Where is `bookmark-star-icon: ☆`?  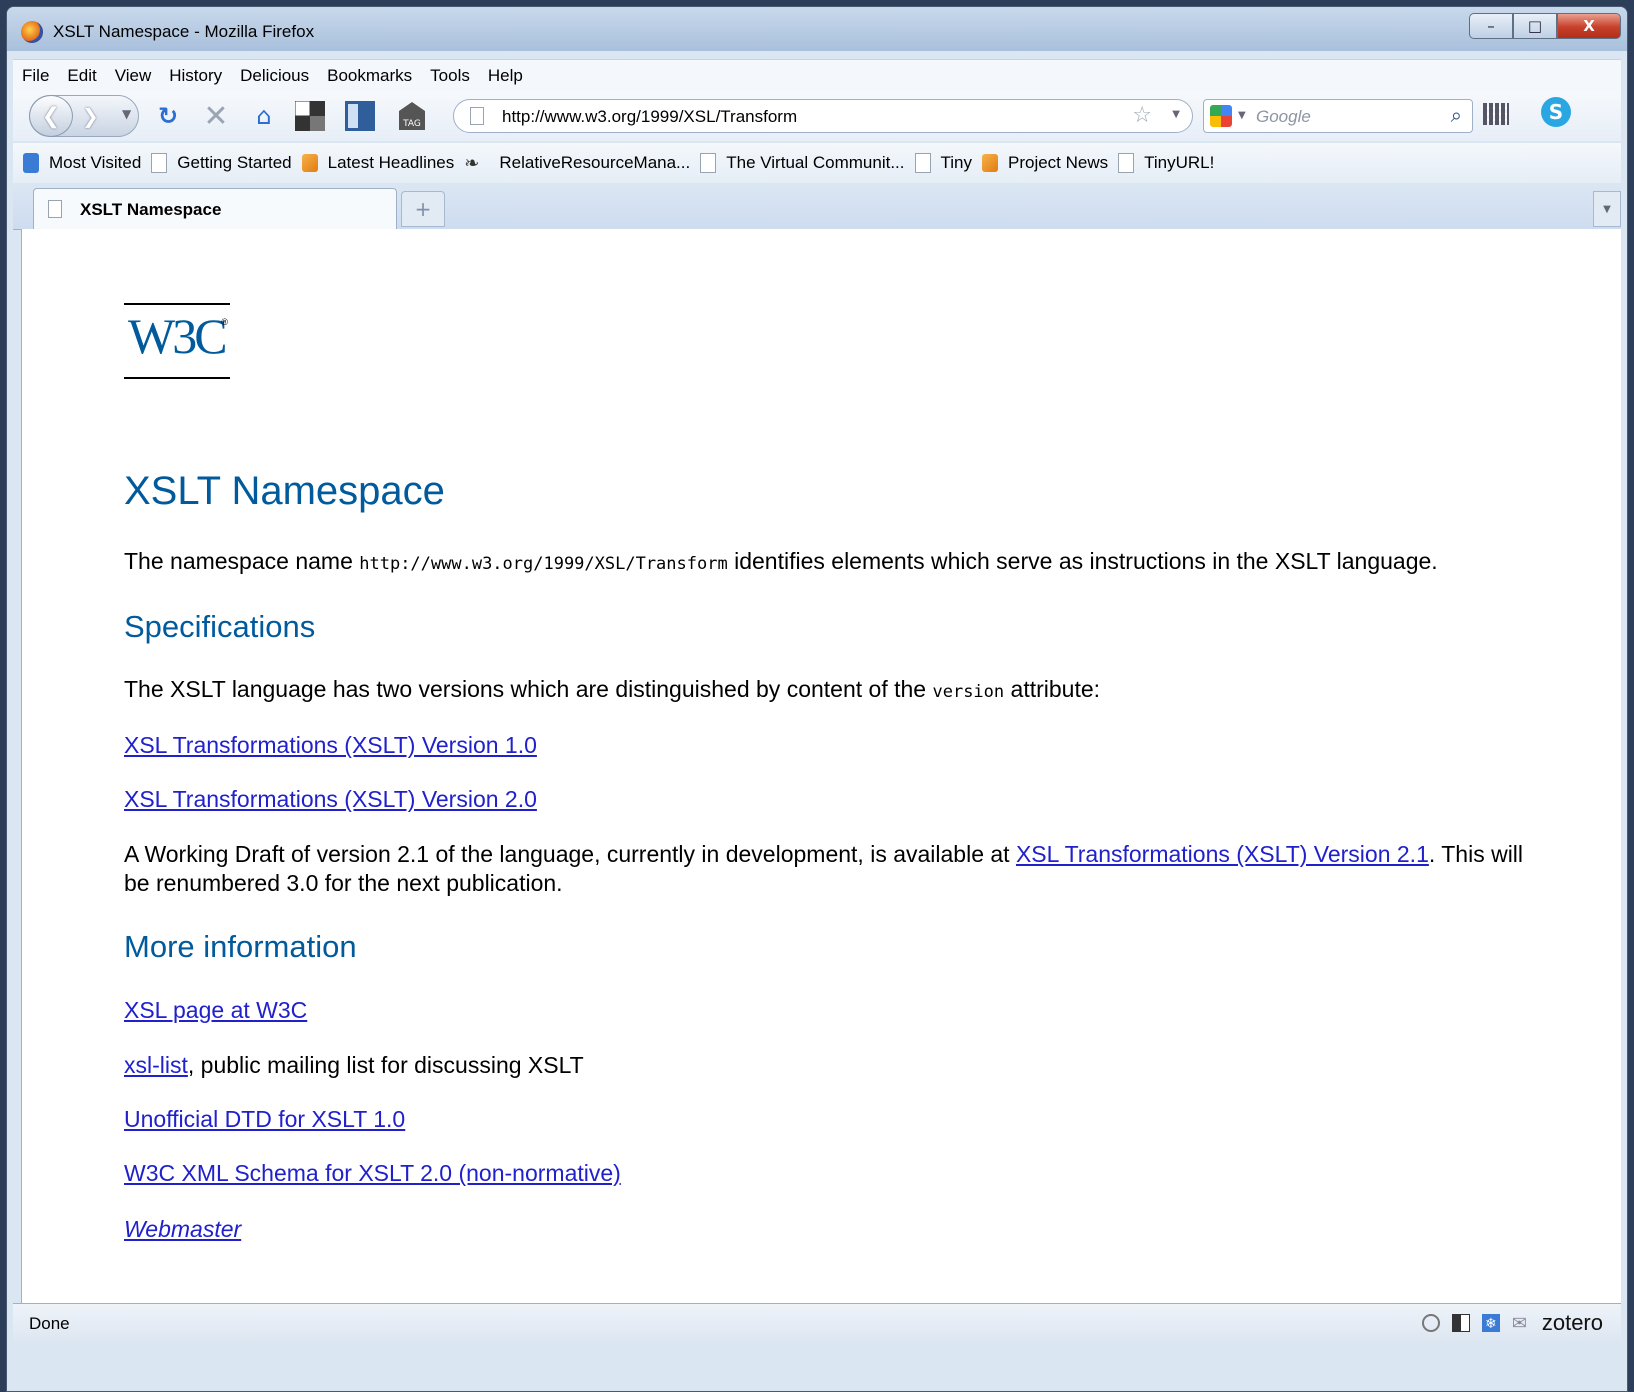 bookmark-star-icon: ☆ is located at coordinates (1142, 115).